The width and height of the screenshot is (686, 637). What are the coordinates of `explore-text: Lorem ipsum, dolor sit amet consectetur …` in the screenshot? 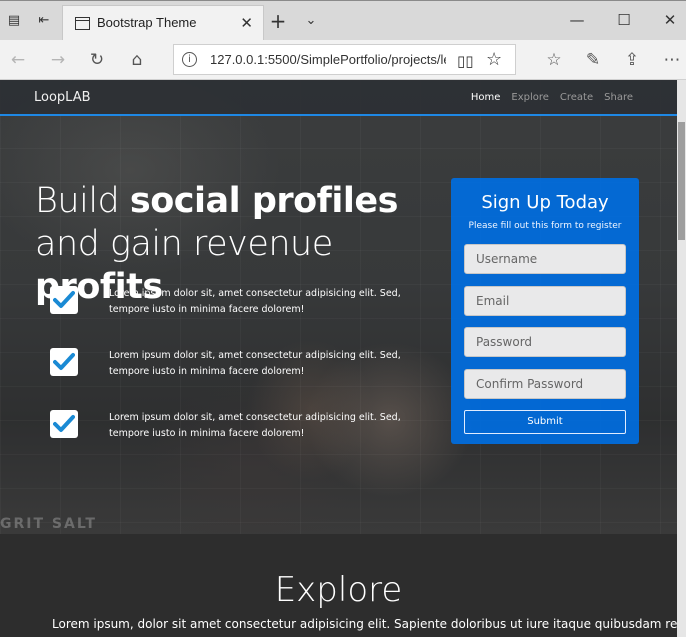 It's located at (369, 624).